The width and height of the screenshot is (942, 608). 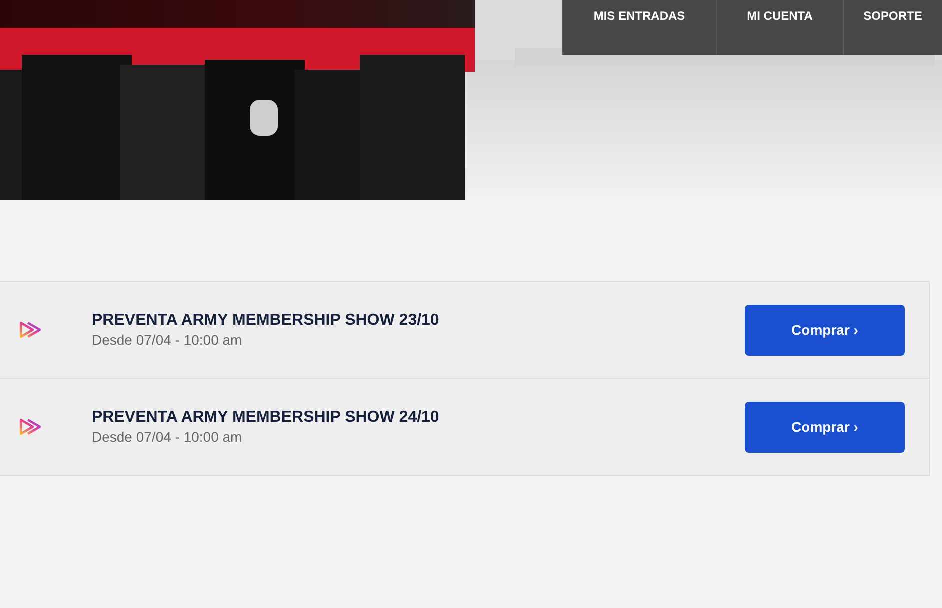 I want to click on nav-link: MIS ENTRADAS, so click(x=639, y=27).